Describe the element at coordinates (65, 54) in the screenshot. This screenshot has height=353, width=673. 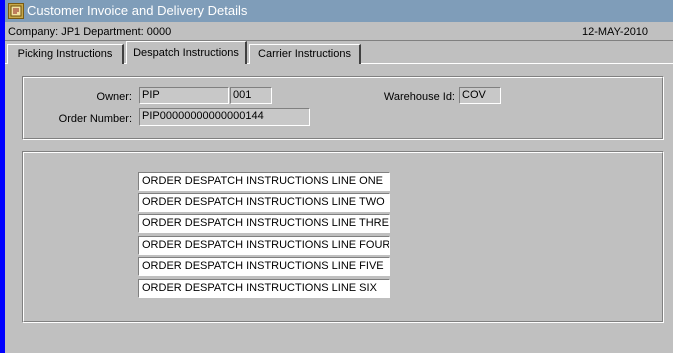
I see `tab-picking-instructions: Picking Instructions` at that location.